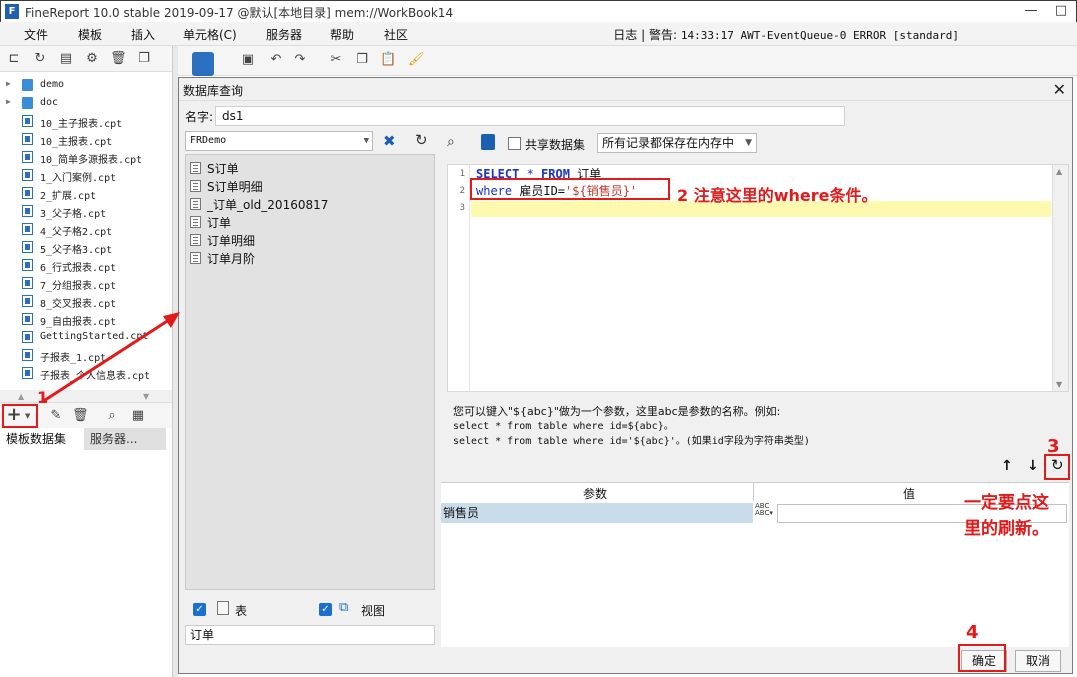  What do you see at coordinates (1006, 529) in the screenshot?
I see `annotation-3-text-line2: 里的刷新。` at bounding box center [1006, 529].